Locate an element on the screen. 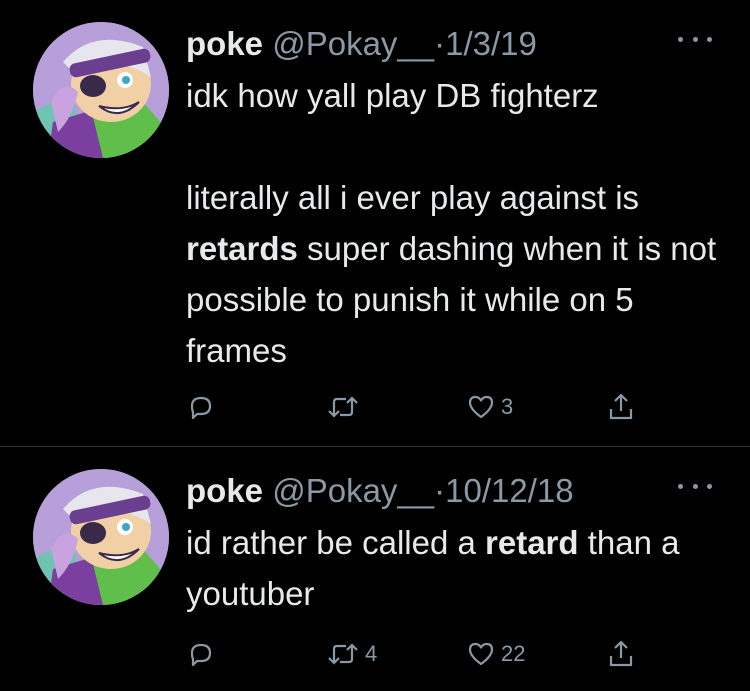  like-button: 3 is located at coordinates (489, 407).